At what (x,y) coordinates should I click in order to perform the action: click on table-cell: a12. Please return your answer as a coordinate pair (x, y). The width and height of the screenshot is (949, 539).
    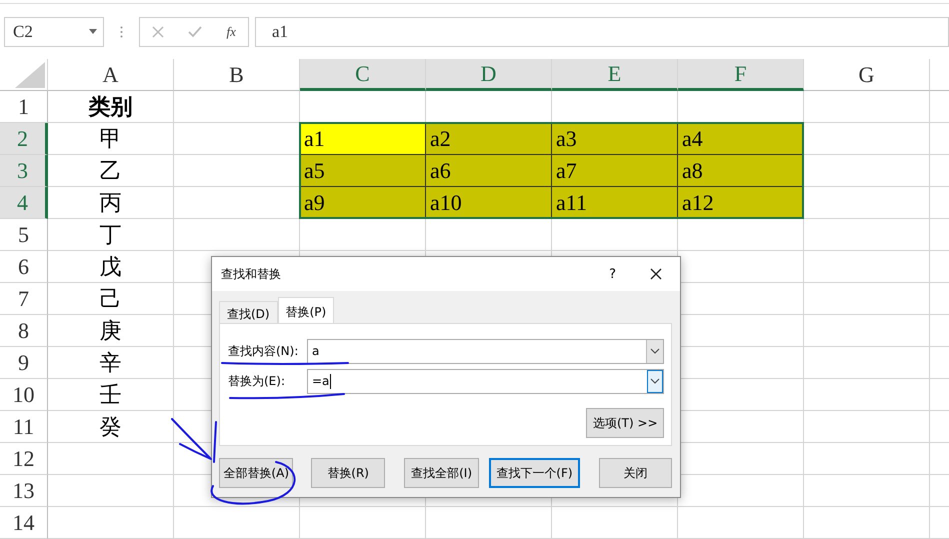
    Looking at the image, I should click on (741, 203).